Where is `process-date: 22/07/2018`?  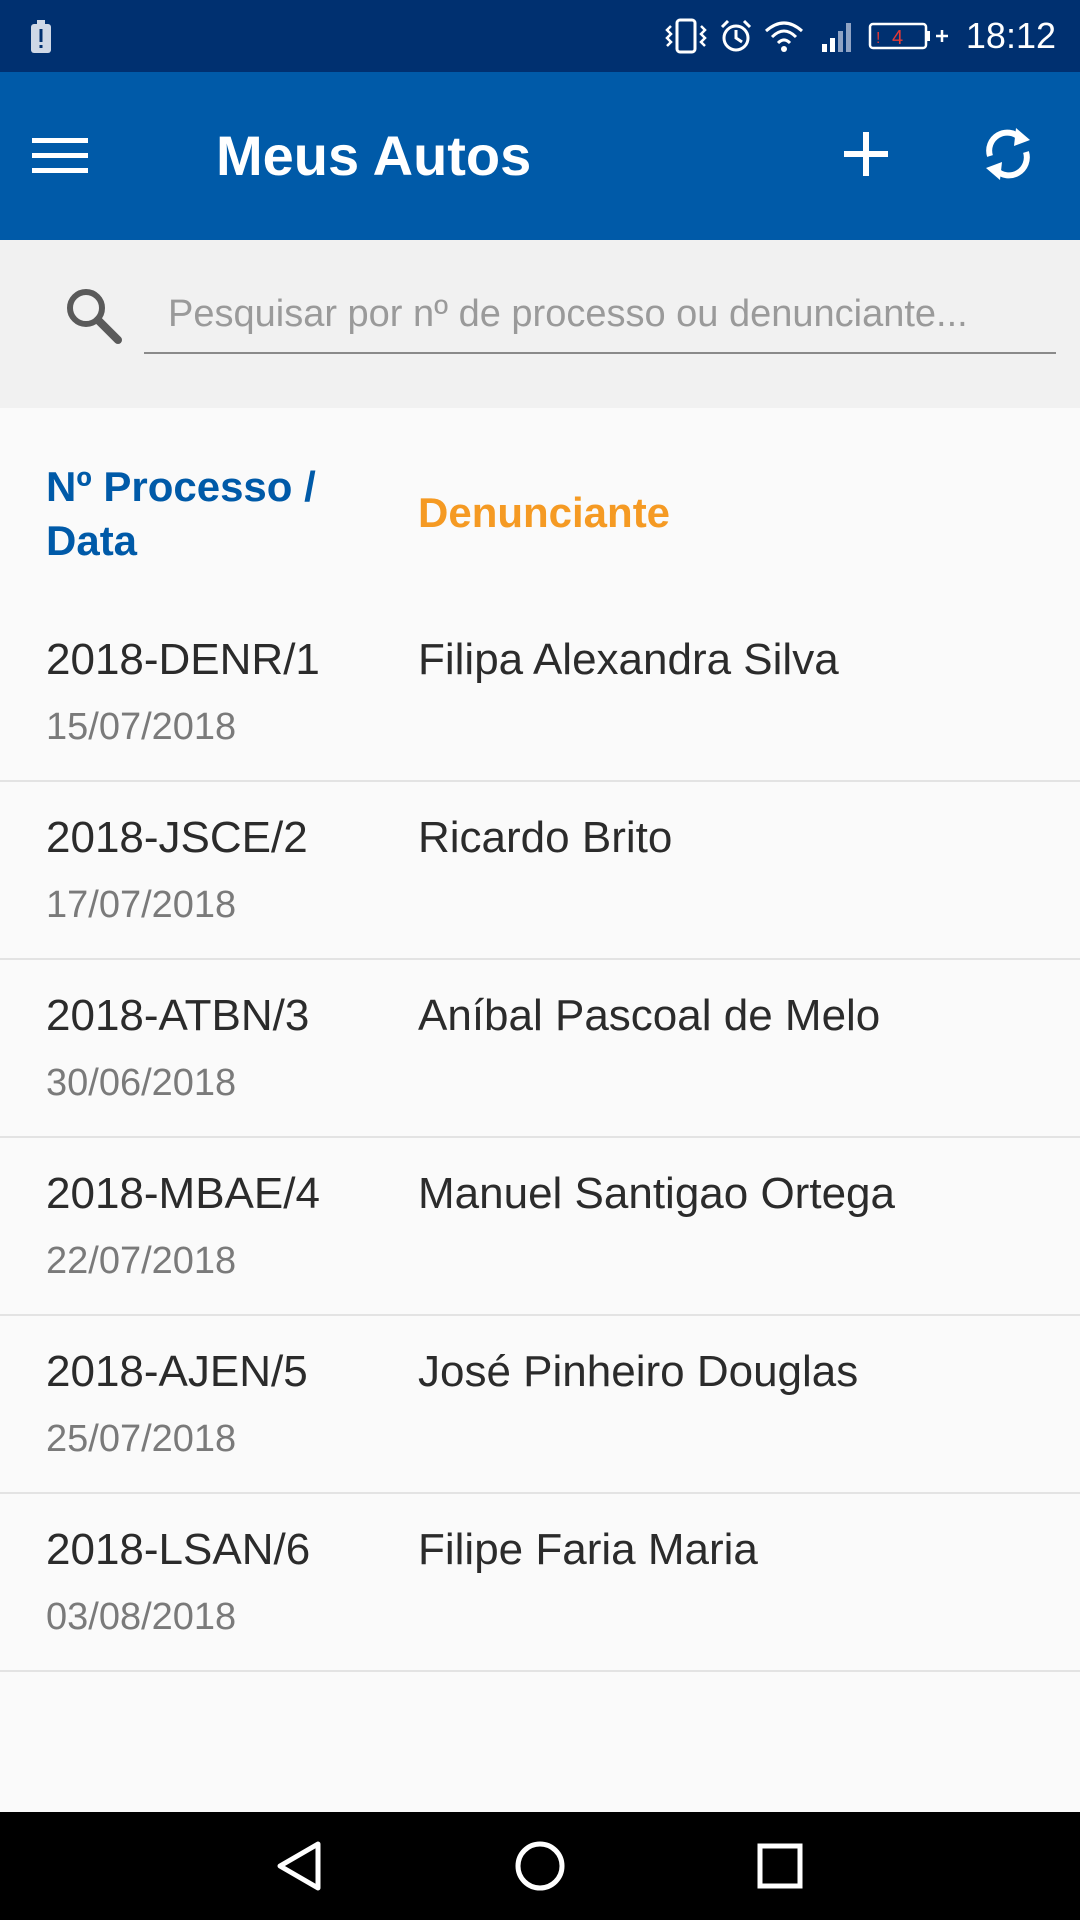
process-date: 22/07/2018 is located at coordinates (141, 1261).